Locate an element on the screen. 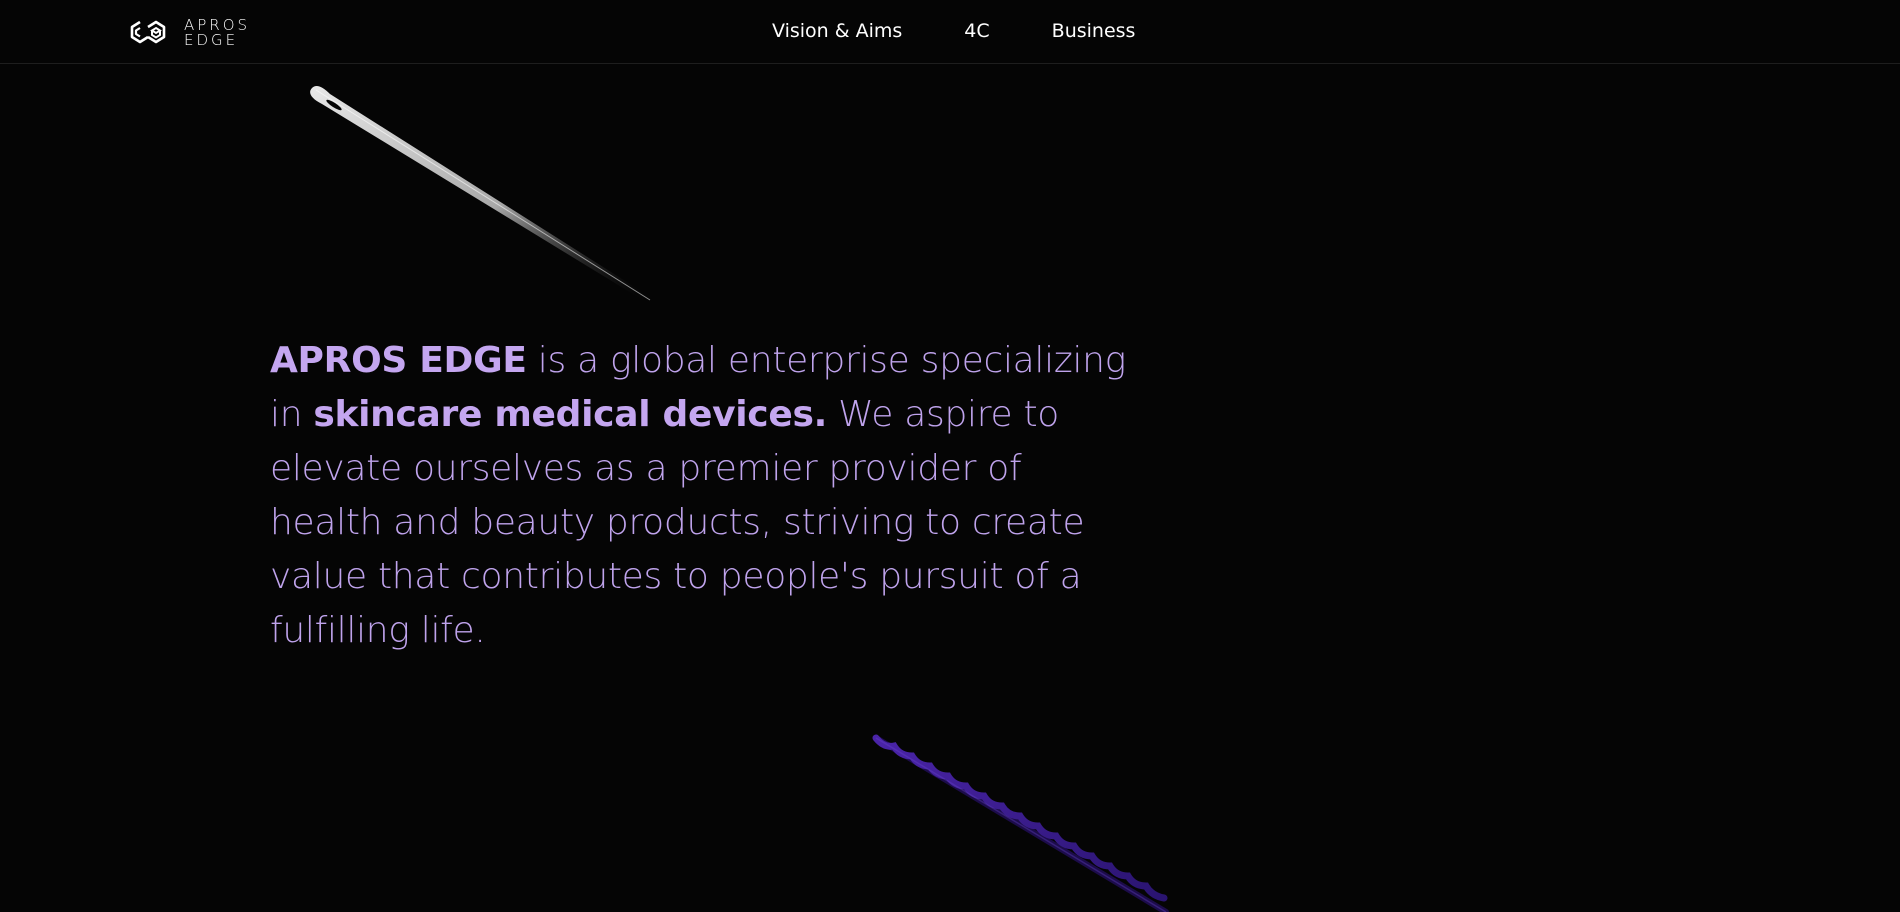 Image resolution: width=1900 pixels, height=912 pixels. logo: APROS EDGE is located at coordinates (190, 33).